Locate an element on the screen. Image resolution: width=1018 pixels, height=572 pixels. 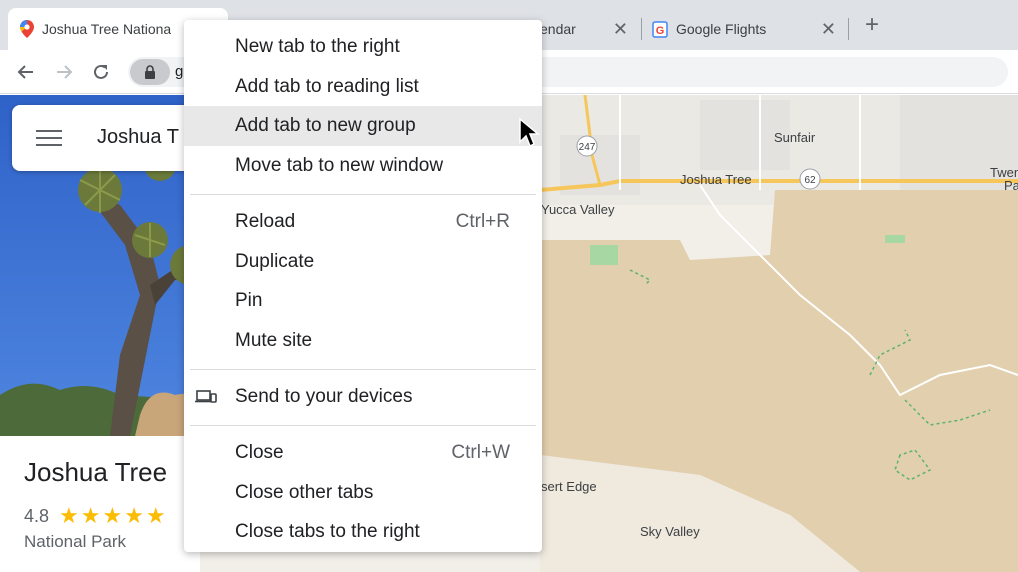
menu-item-send-to-devices: Send to your devices is located at coordinates (363, 397).